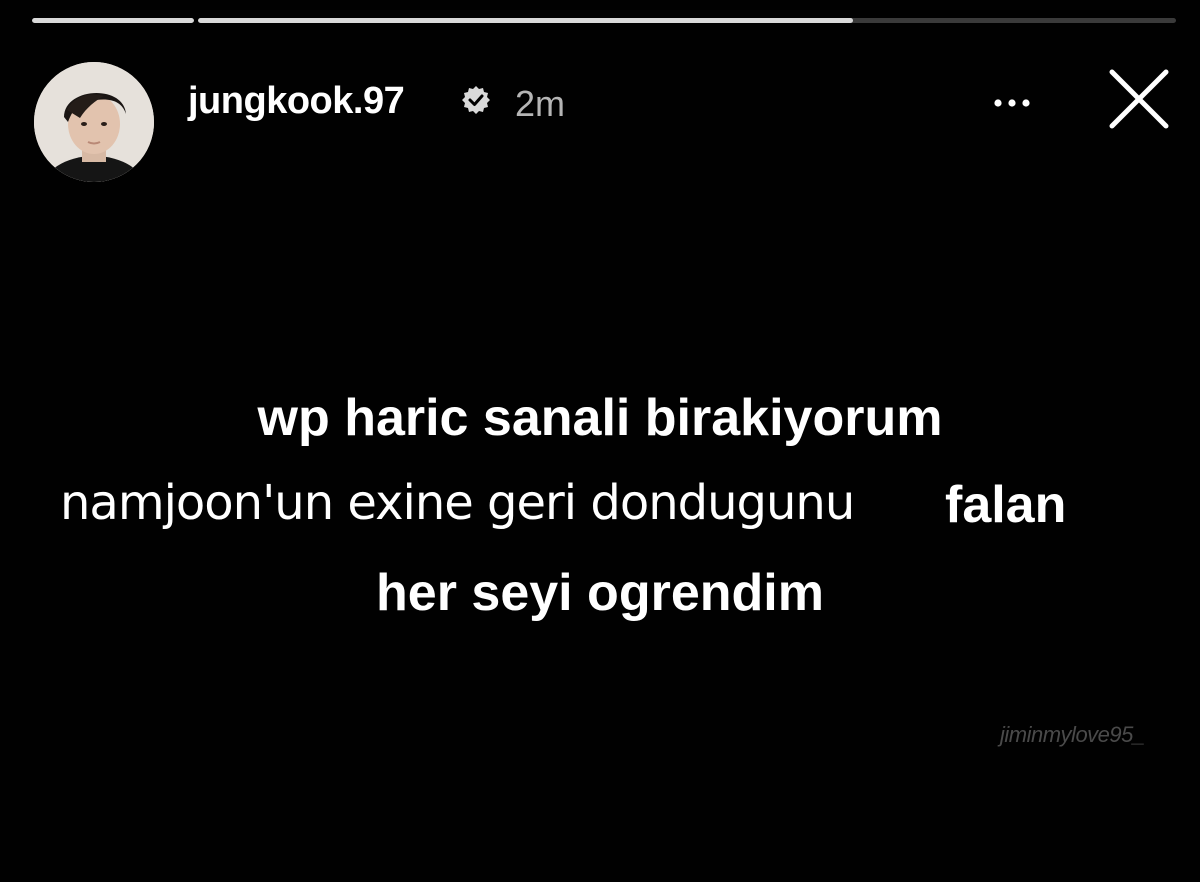  What do you see at coordinates (457, 503) in the screenshot?
I see `story-text-line-2: namjoon'un exine geri dondugunu` at bounding box center [457, 503].